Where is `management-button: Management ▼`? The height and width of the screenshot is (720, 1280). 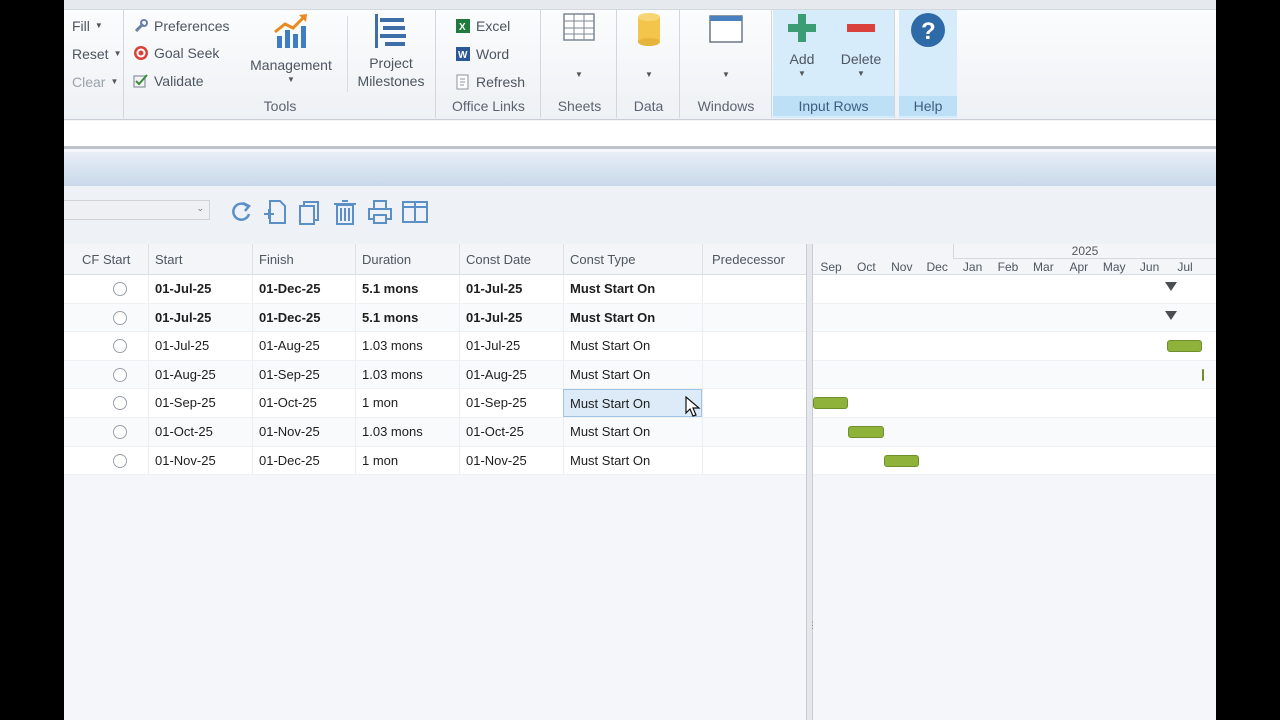 management-button: Management ▼ is located at coordinates (291, 48).